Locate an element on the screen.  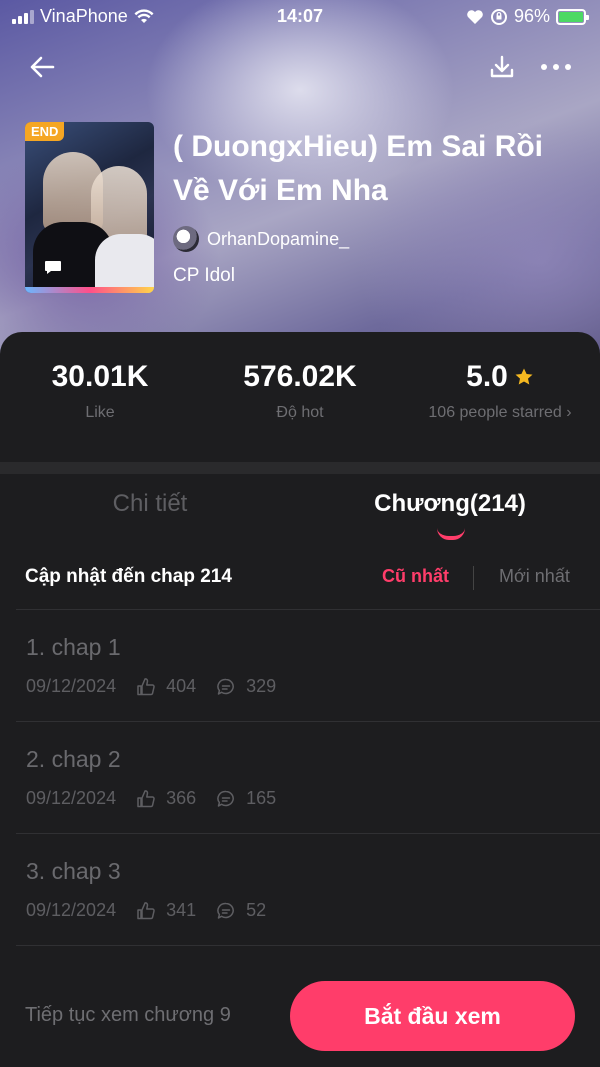
author-avatar is located at coordinates (186, 239).